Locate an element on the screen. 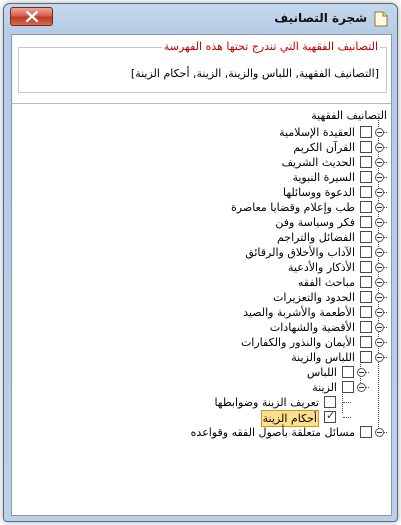 The height and width of the screenshot is (525, 401). tree-node: الأطعمة والأشربة والصيد is located at coordinates (201, 312).